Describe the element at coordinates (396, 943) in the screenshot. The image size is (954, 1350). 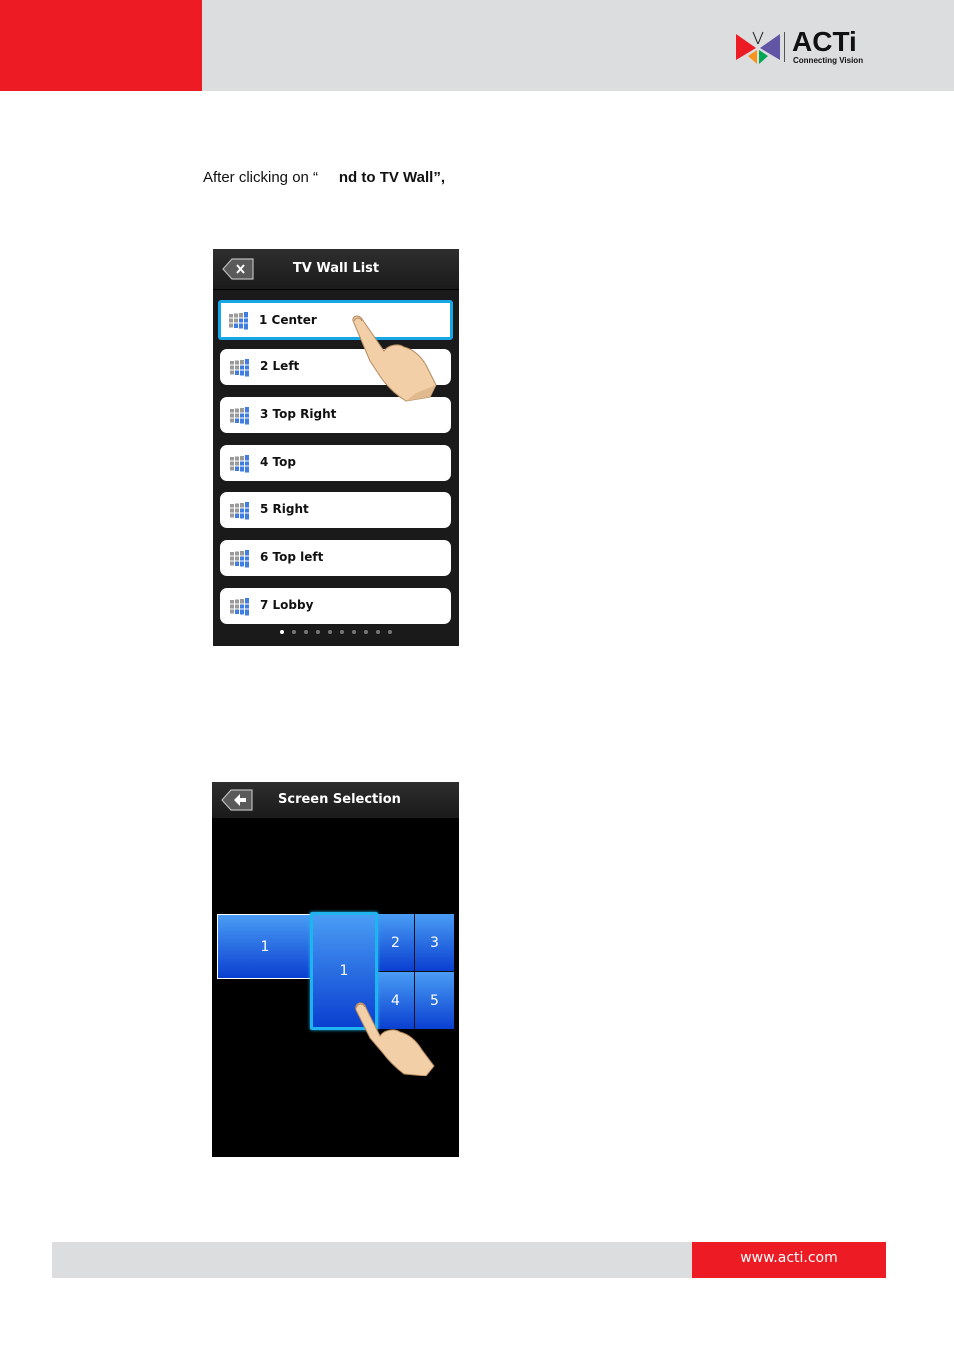
I see `screen-tile: 2` at that location.